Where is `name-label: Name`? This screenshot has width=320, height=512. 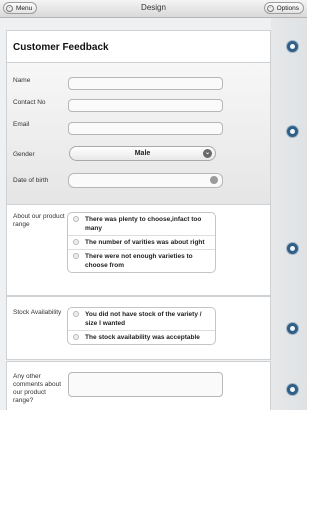 name-label: Name is located at coordinates (22, 80).